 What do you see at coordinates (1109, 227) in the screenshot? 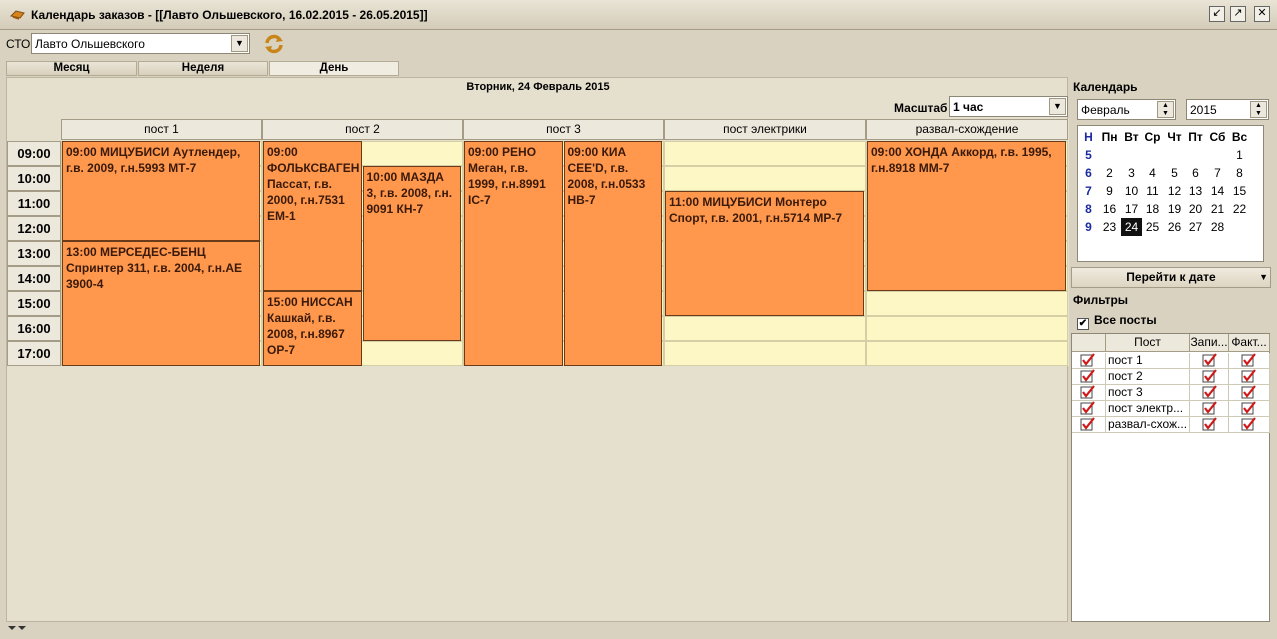
I see `calendar-day: 23` at bounding box center [1109, 227].